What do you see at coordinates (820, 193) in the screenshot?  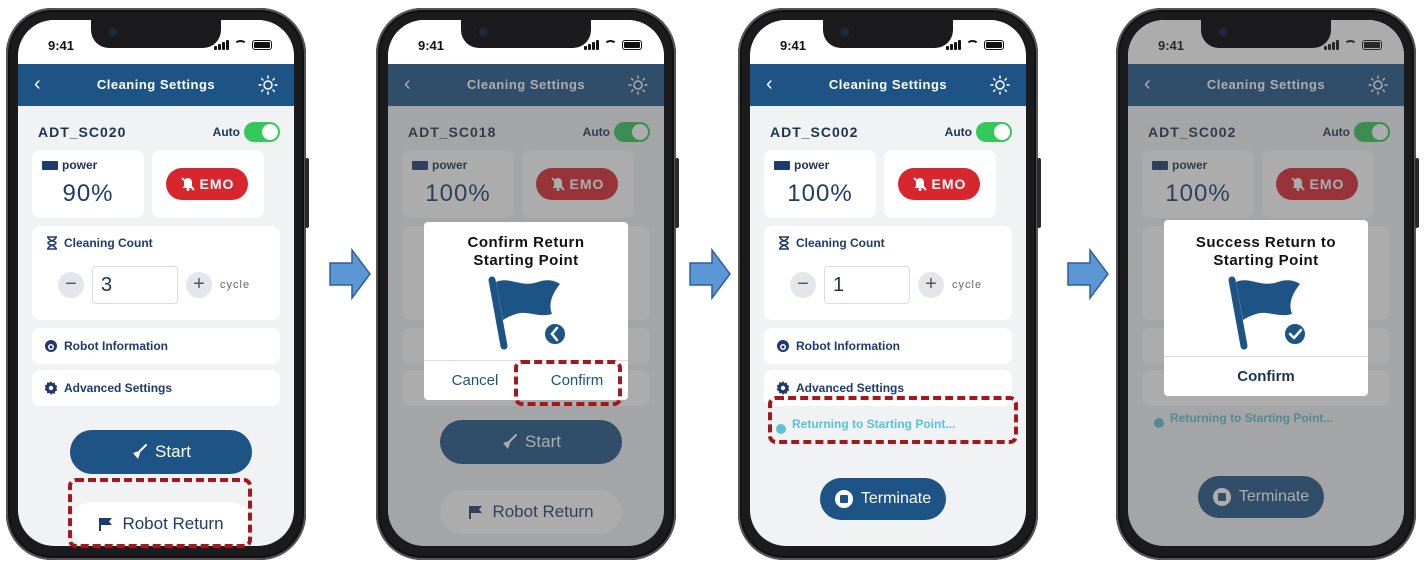 I see `power-value: 100%` at bounding box center [820, 193].